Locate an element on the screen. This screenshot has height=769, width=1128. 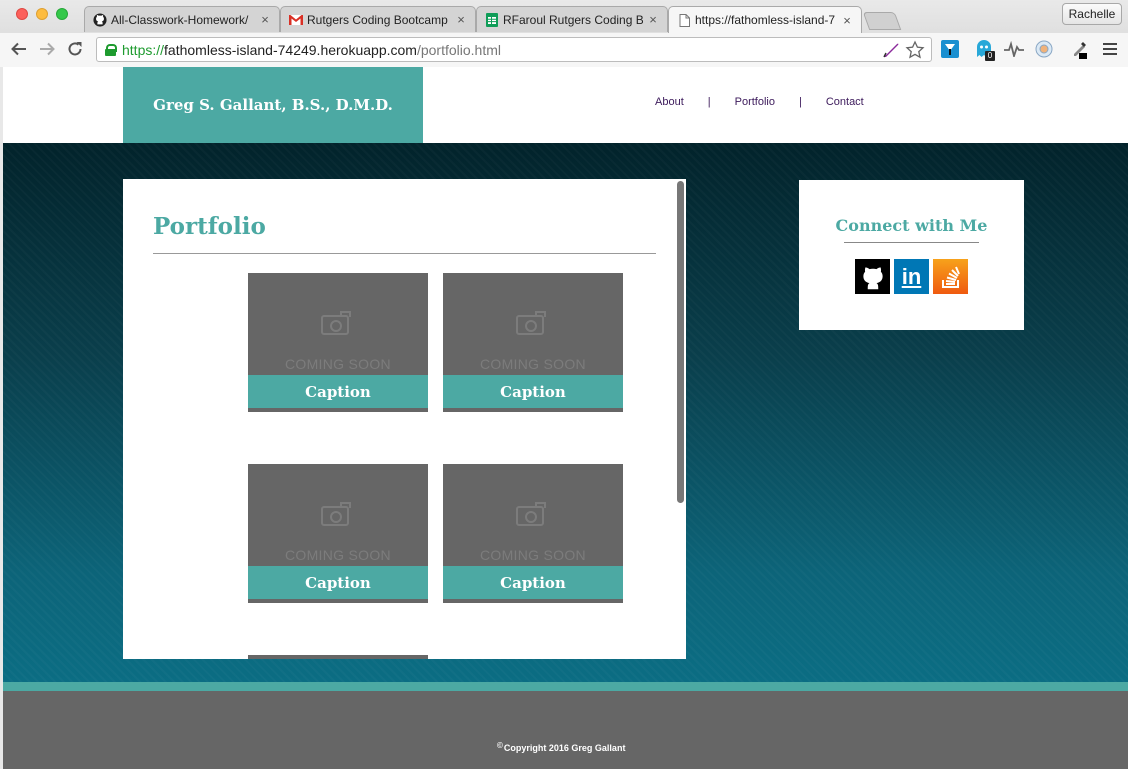
reload-icon is located at coordinates (75, 49).